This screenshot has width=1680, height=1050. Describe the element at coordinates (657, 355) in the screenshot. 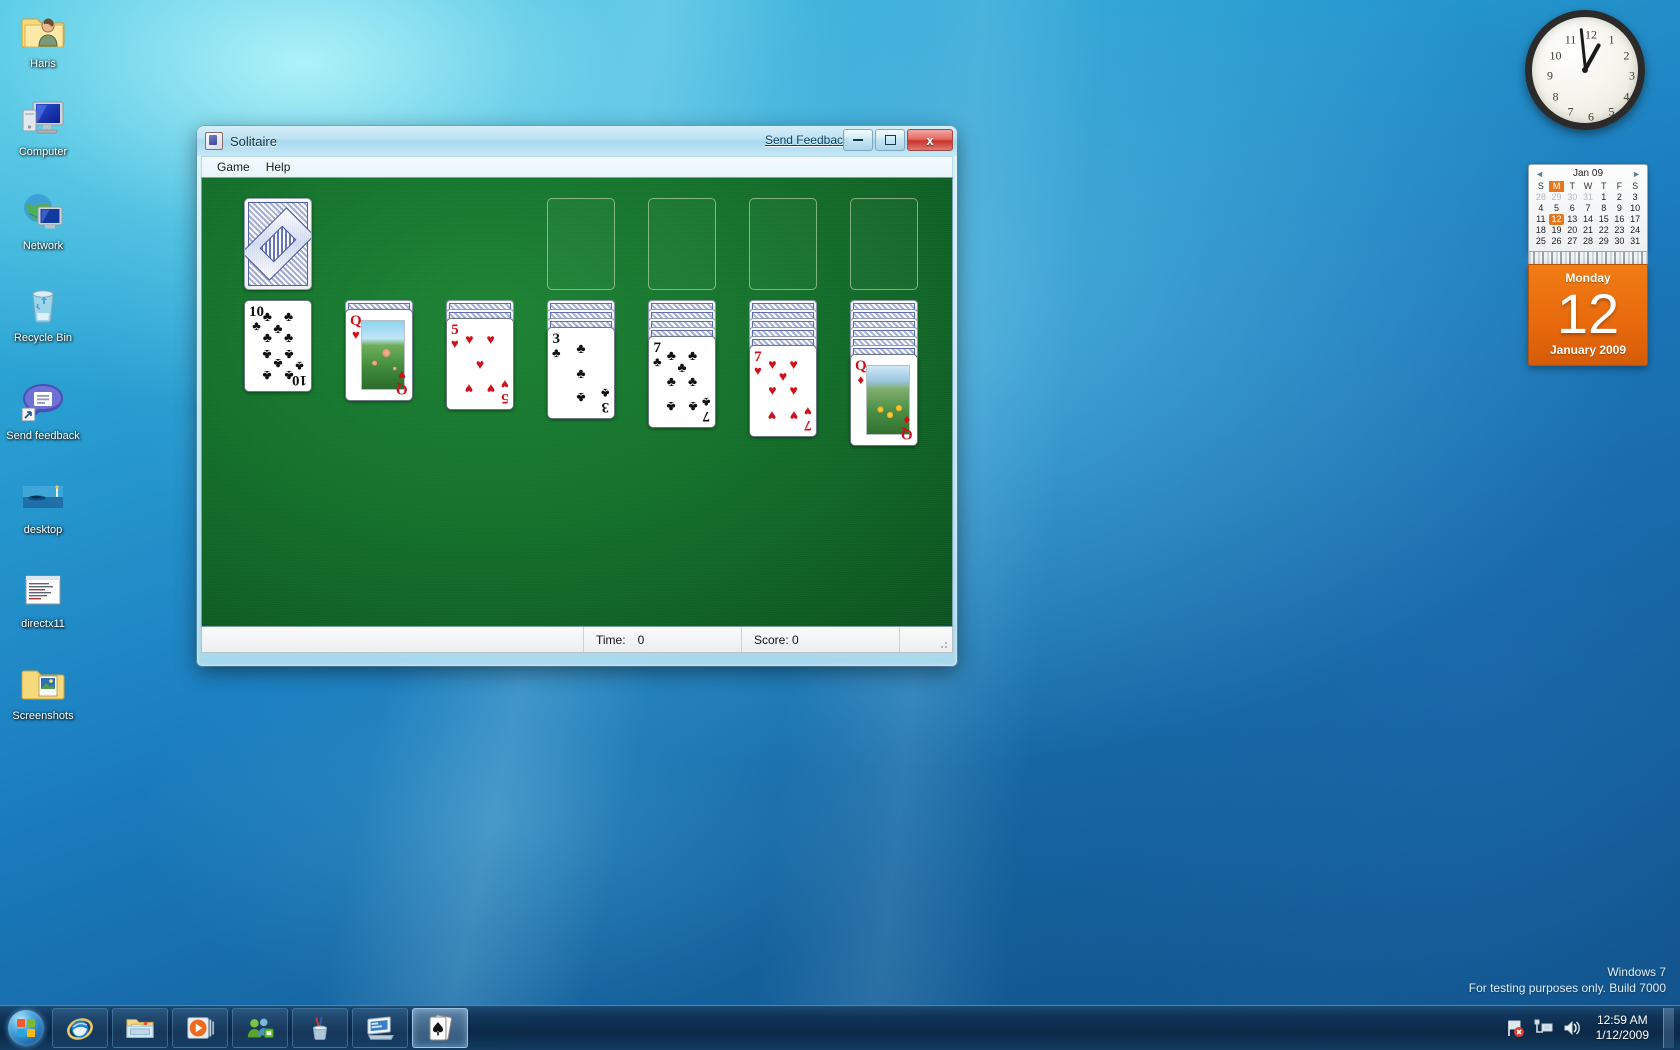

I see `card-corner-top: 7 ♣` at that location.